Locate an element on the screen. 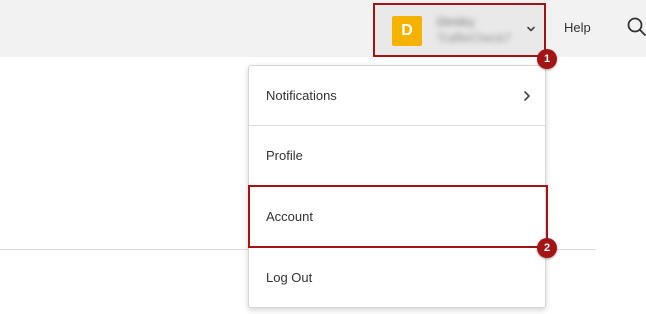  user-info: Dimitry TraffieCheck7 is located at coordinates (477, 32).